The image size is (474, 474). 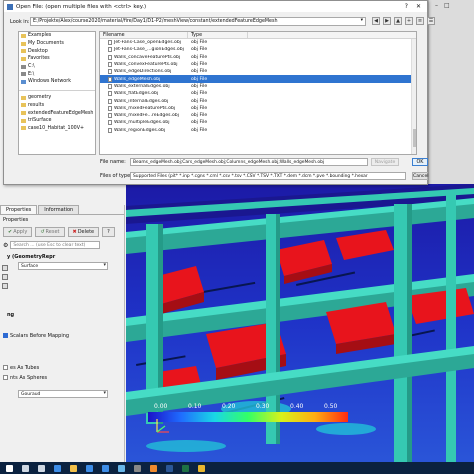 I want to click on file-row: Walls_flatEdges.obj obj File, so click(x=258, y=93).